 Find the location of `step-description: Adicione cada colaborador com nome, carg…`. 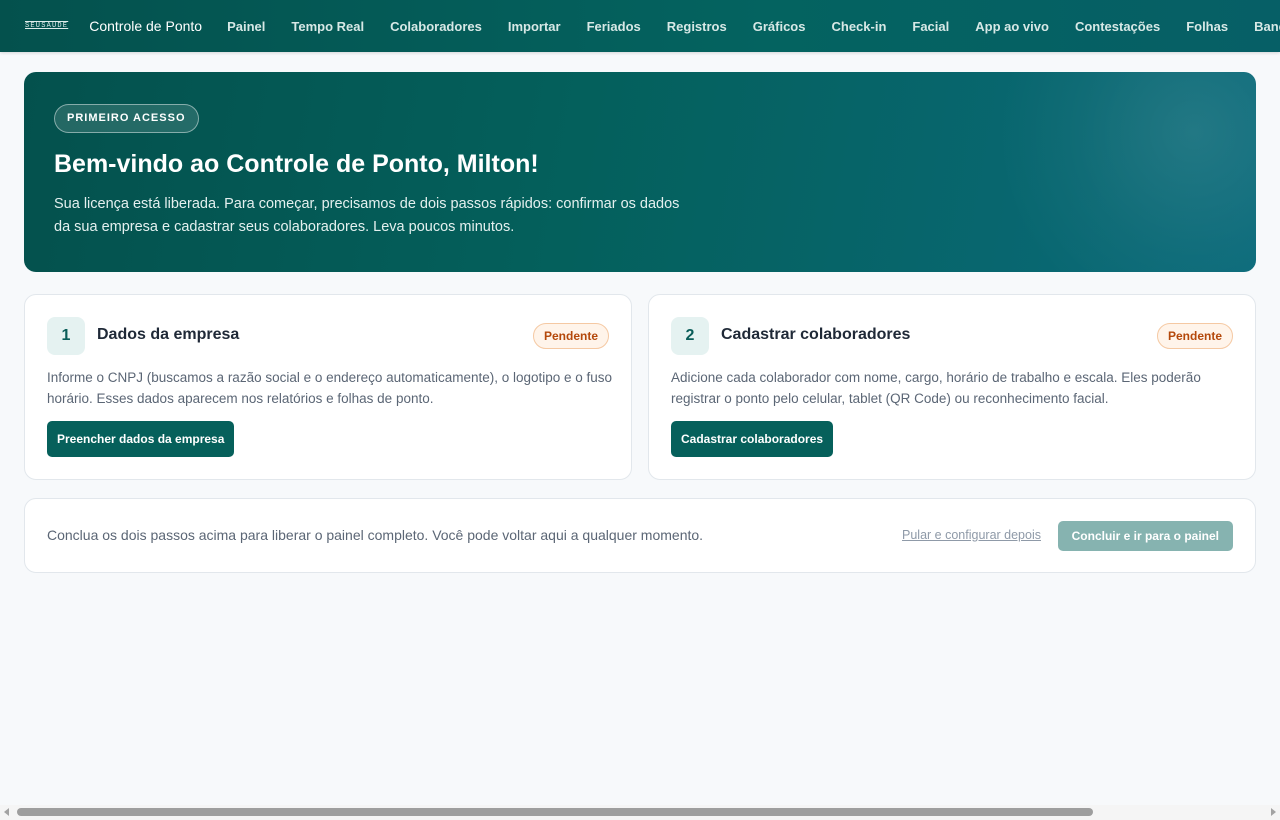

step-description: Adicione cada colaborador com nome, carg… is located at coordinates (936, 388).